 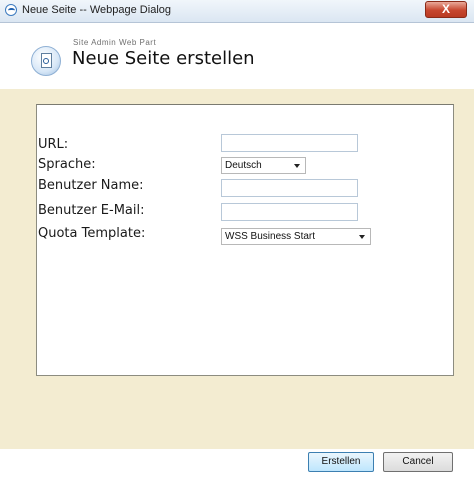 I want to click on user-name-label: Benutzer Name:, so click(x=91, y=185).